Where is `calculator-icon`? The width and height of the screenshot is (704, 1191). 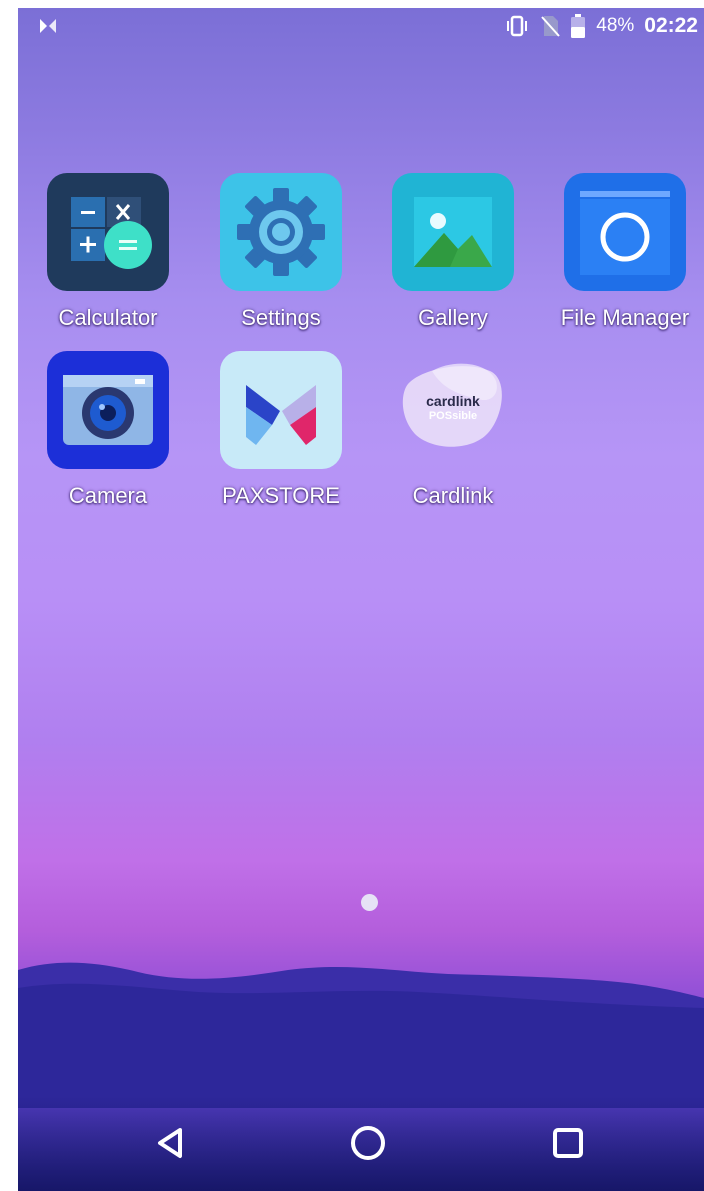
calculator-icon is located at coordinates (108, 232).